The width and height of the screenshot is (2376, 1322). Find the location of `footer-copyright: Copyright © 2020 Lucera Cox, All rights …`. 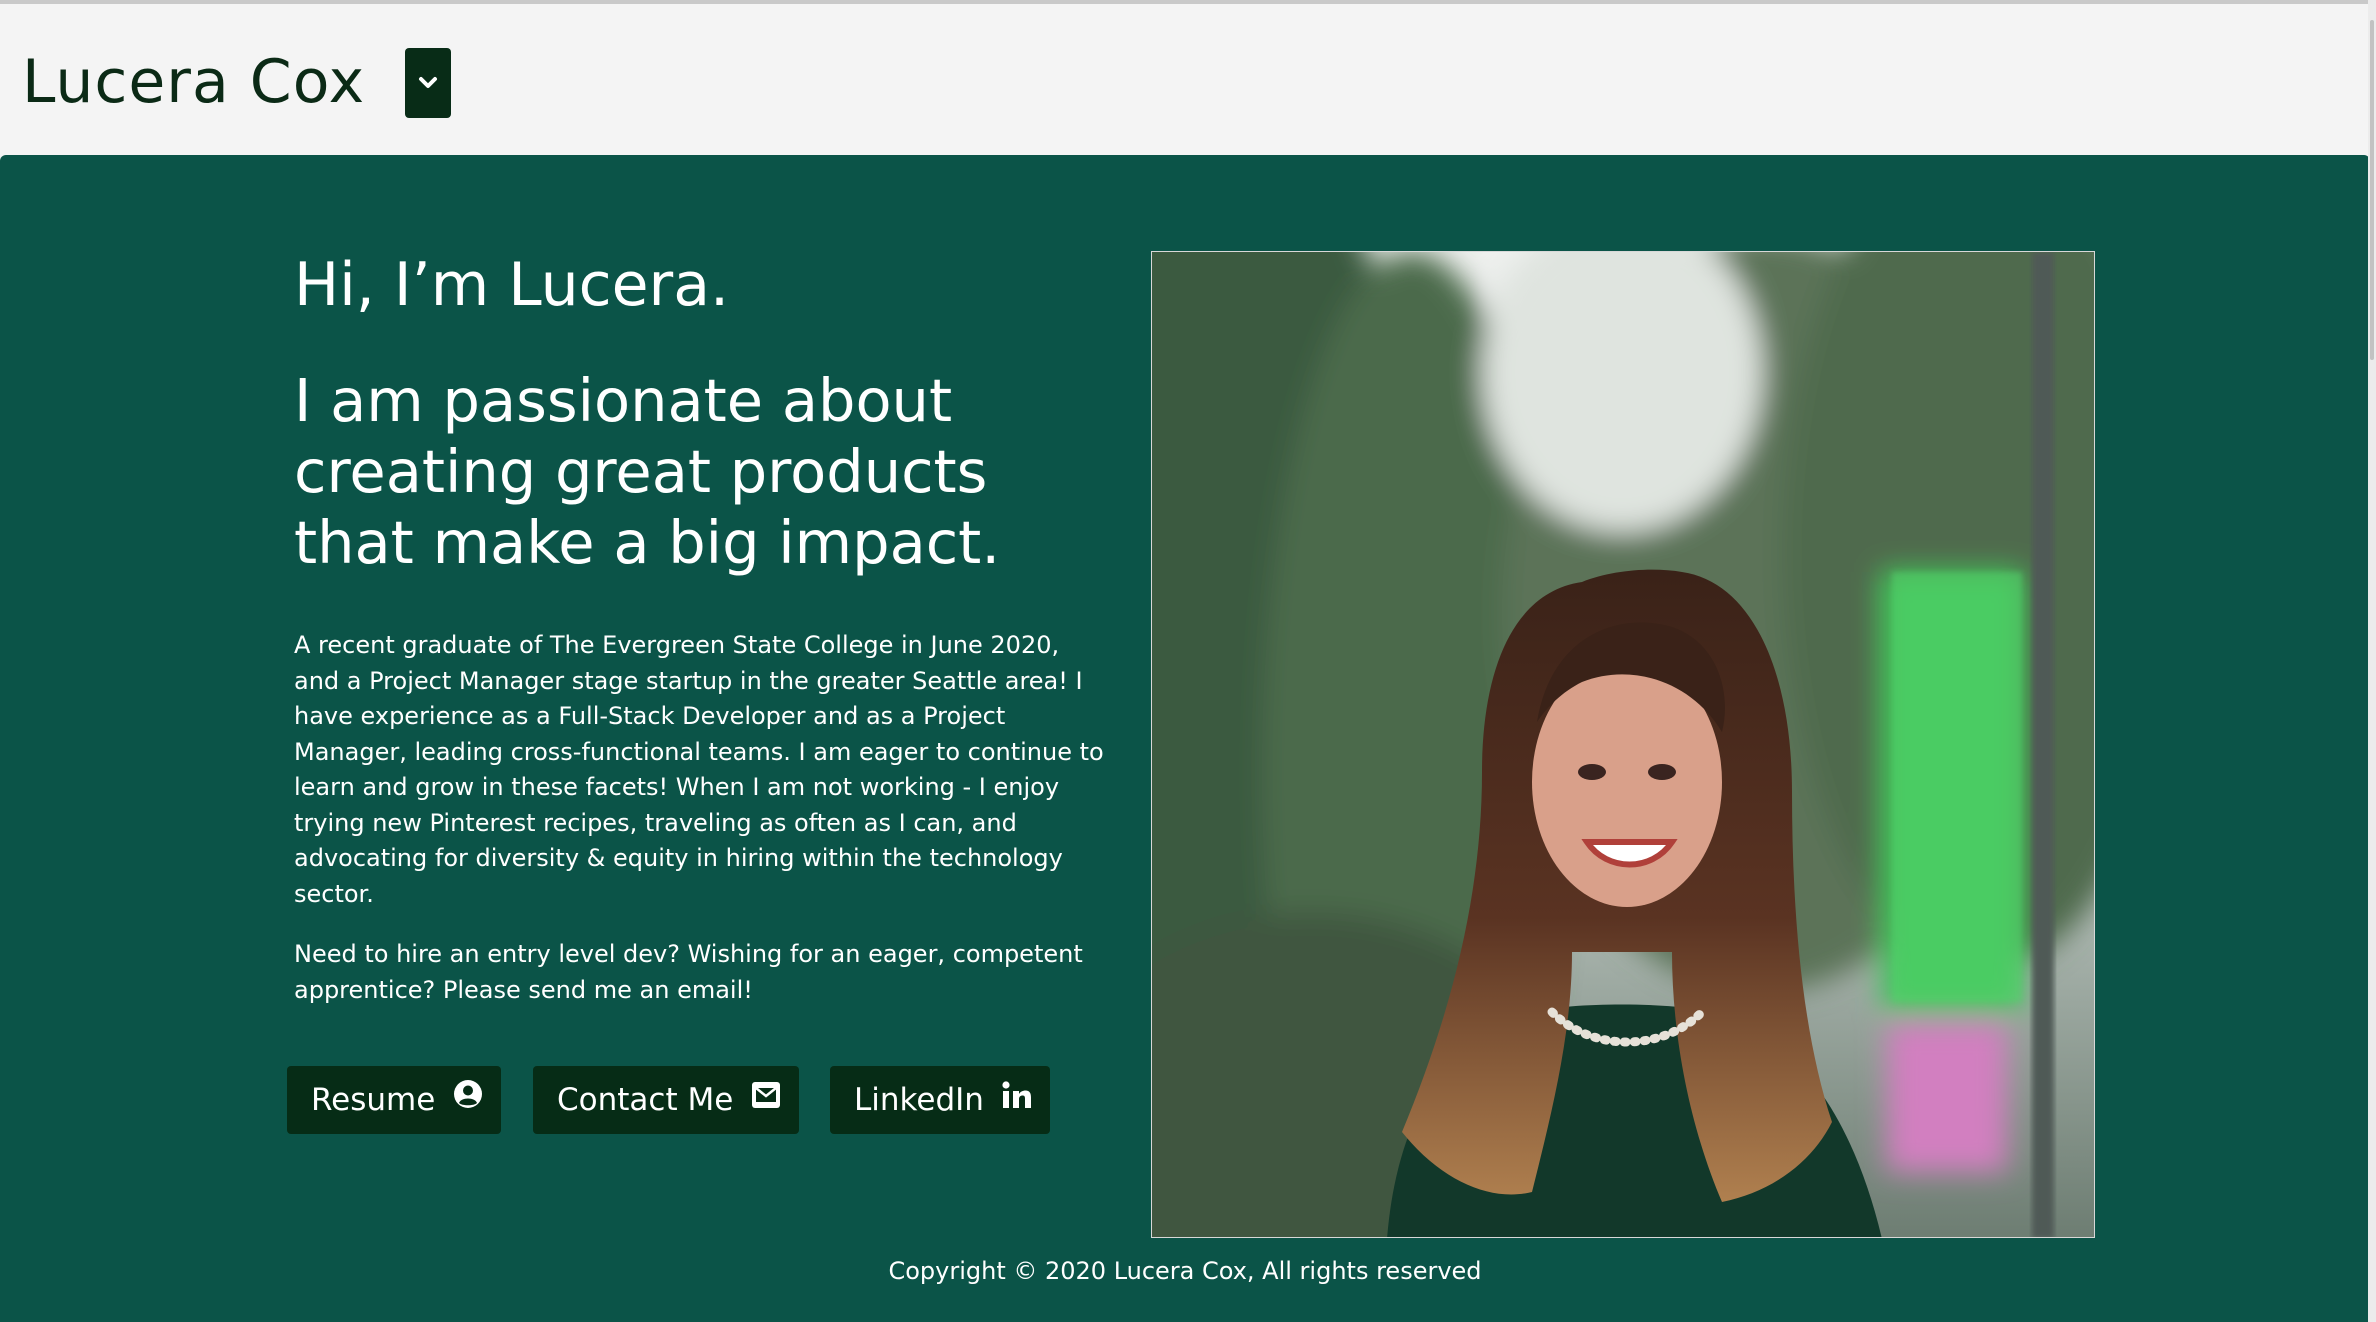

footer-copyright: Copyright © 2020 Lucera Cox, All rights … is located at coordinates (1185, 1271).